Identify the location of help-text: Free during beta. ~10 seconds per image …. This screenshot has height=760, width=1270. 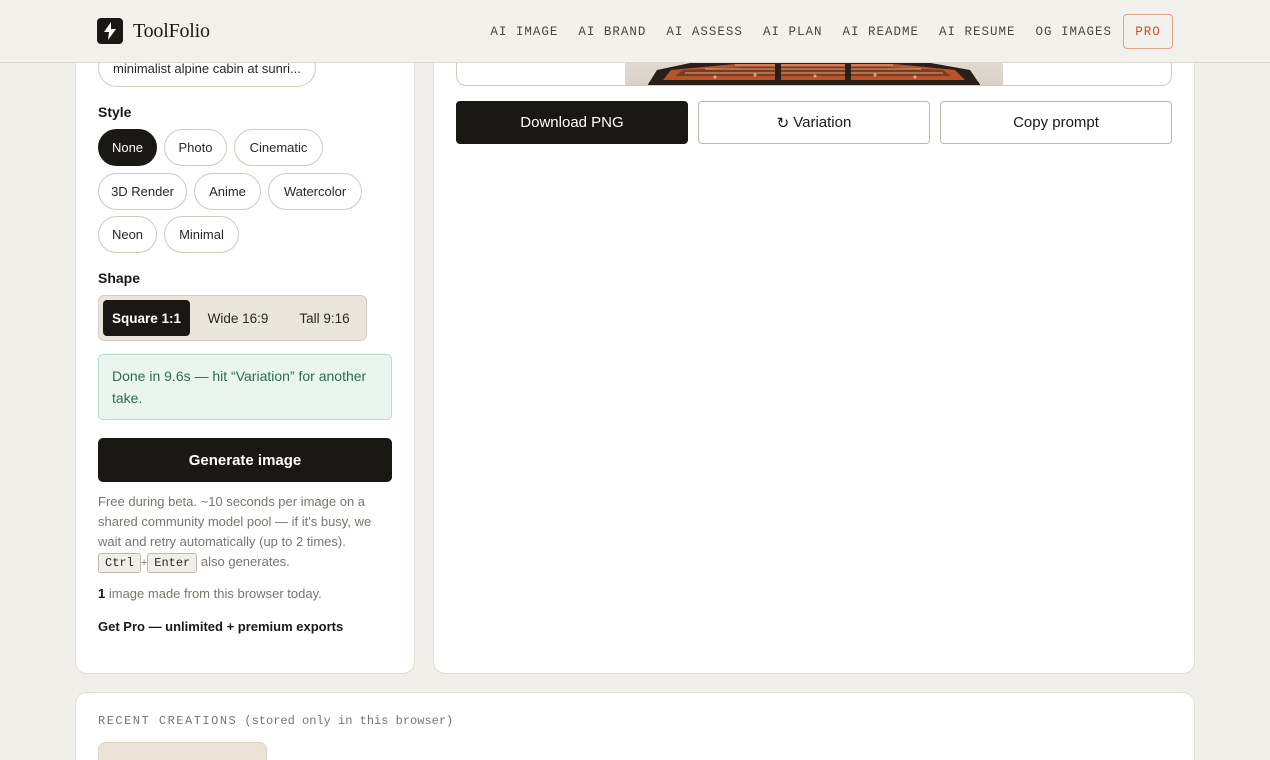
(245, 532).